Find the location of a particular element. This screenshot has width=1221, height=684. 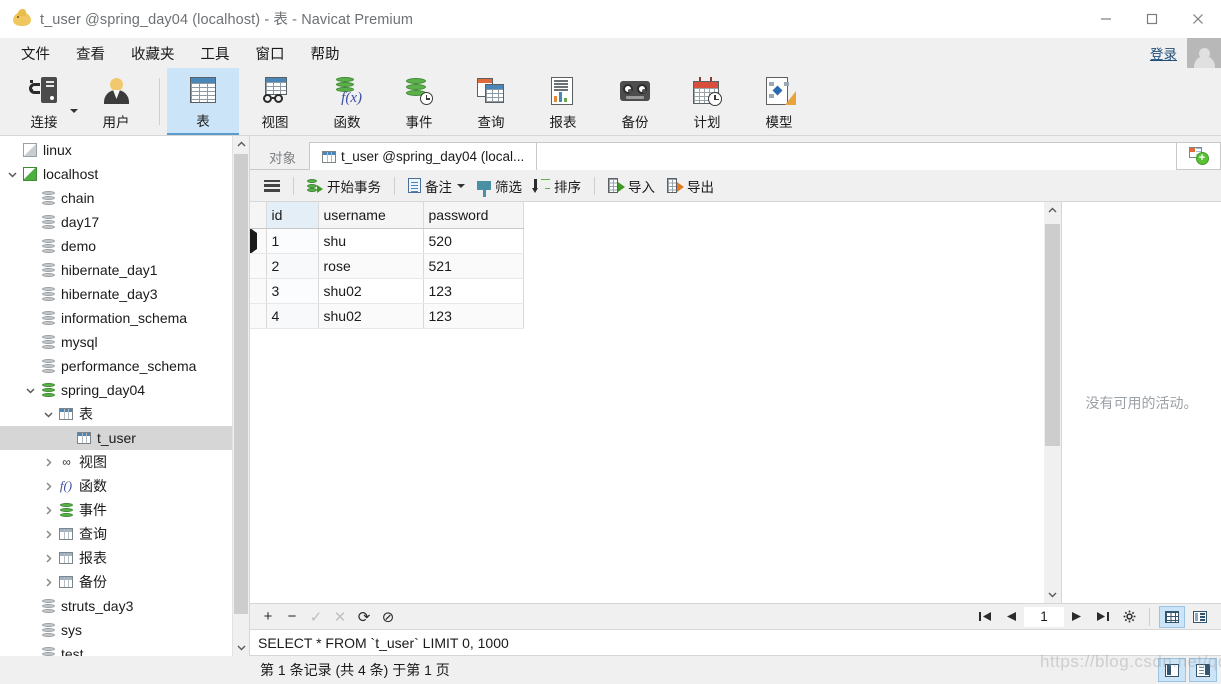

tree-item-视图: ∞ 视图 is located at coordinates (116, 462).